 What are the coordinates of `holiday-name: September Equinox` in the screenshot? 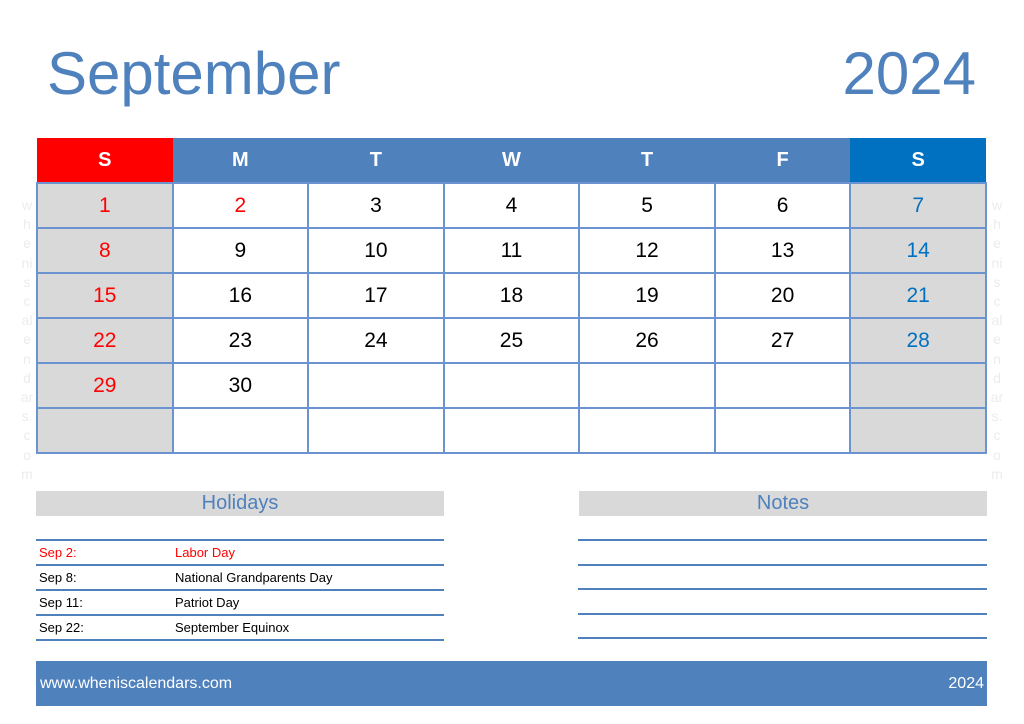 It's located at (232, 627).